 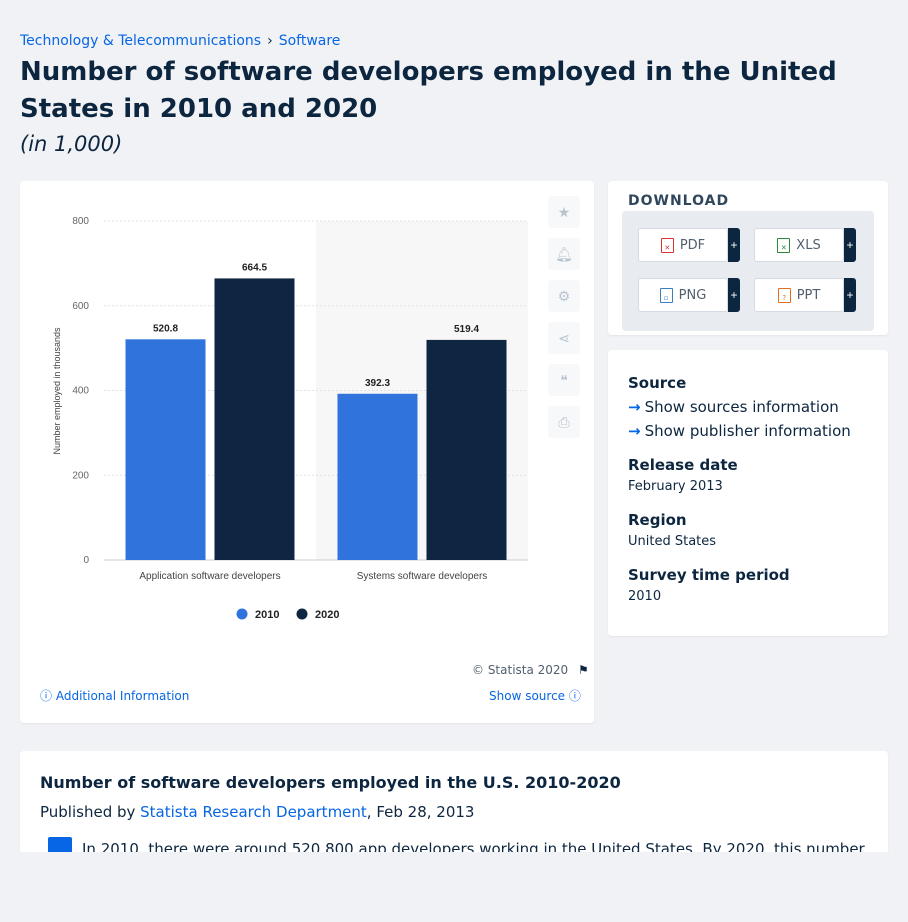 What do you see at coordinates (57, 391) in the screenshot?
I see `y-axis-label: Number employed in thousands` at bounding box center [57, 391].